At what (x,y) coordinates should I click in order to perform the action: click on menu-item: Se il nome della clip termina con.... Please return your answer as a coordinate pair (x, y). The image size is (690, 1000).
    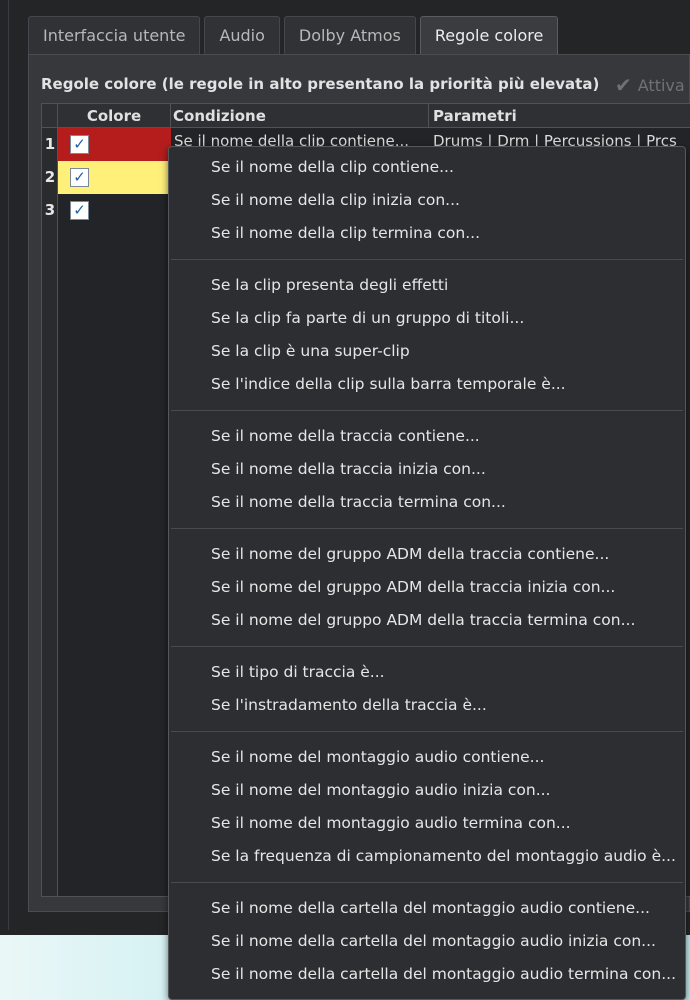
    Looking at the image, I should click on (427, 233).